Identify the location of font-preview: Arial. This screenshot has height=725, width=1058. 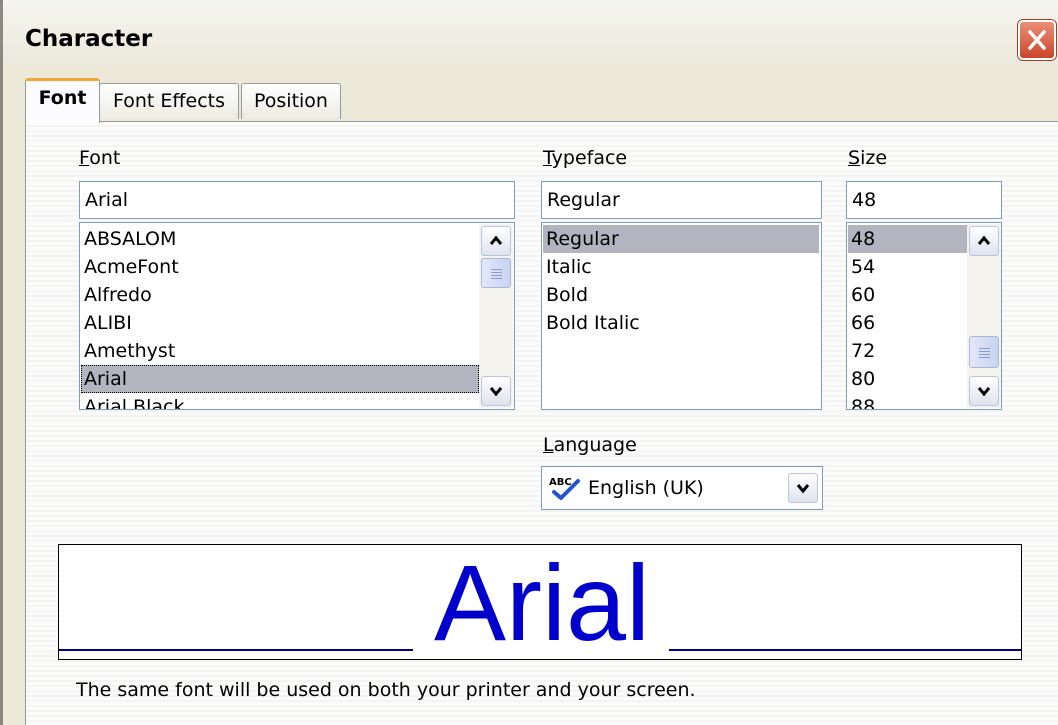
(540, 602).